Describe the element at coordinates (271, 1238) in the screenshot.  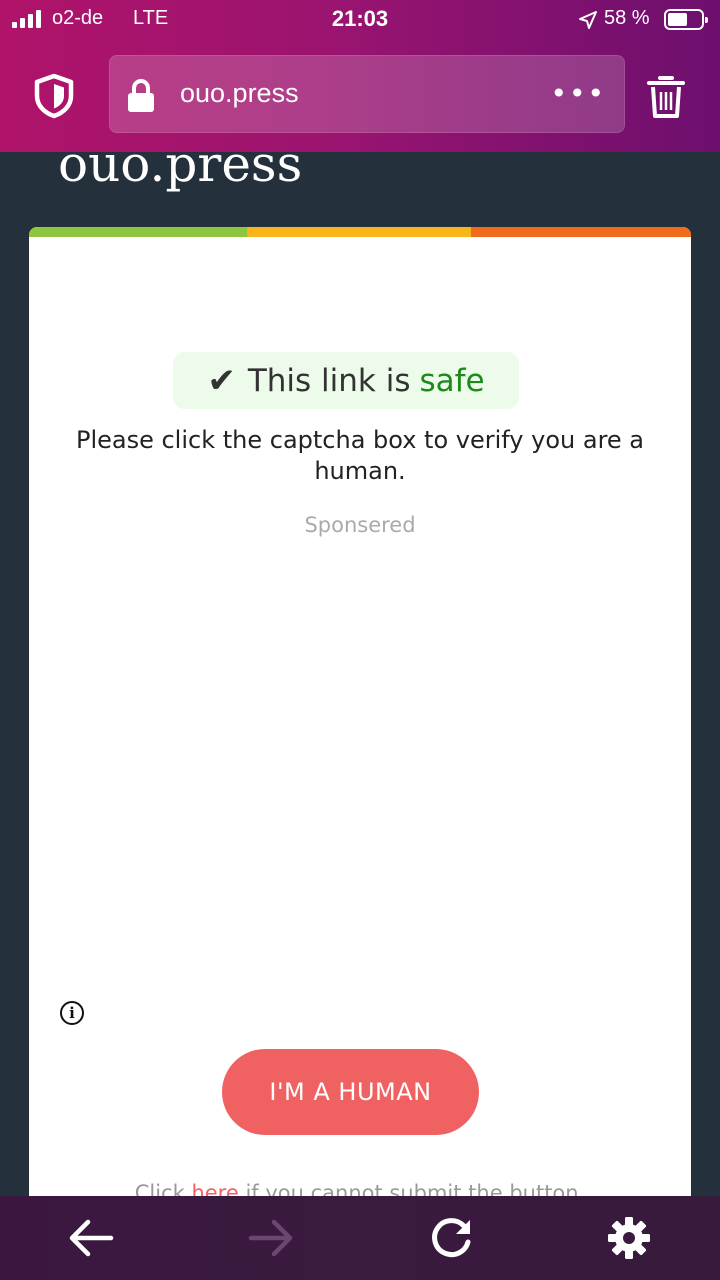
I see `forward-arrow-icon` at that location.